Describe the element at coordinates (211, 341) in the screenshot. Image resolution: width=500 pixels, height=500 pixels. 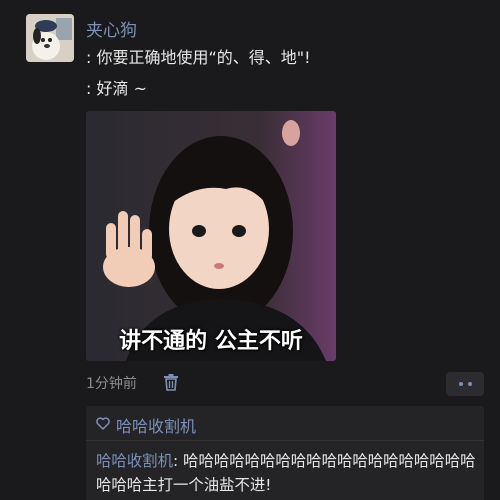
I see `meme-caption: 讲不通的 公主不听` at that location.